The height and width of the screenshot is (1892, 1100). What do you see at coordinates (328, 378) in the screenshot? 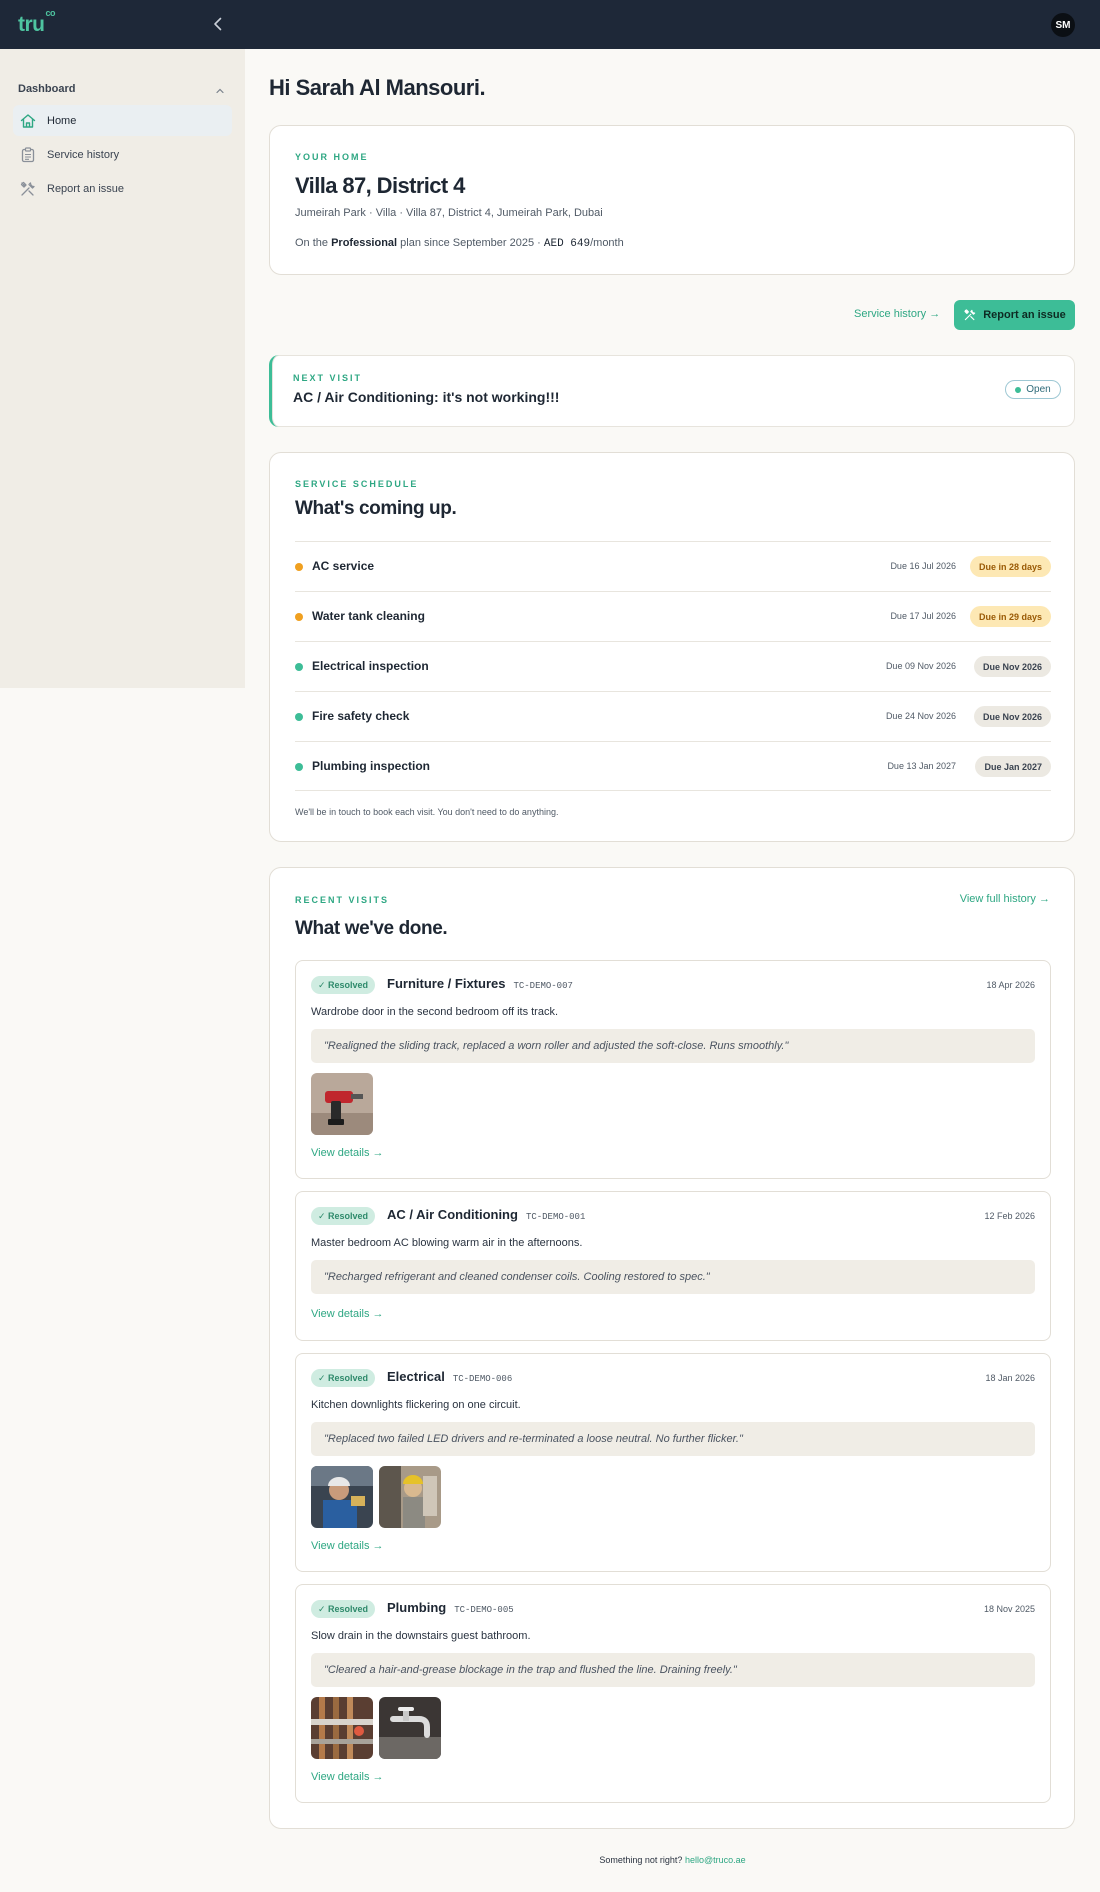
I see `next-visit-eyebrow: NEXT VISIT` at bounding box center [328, 378].